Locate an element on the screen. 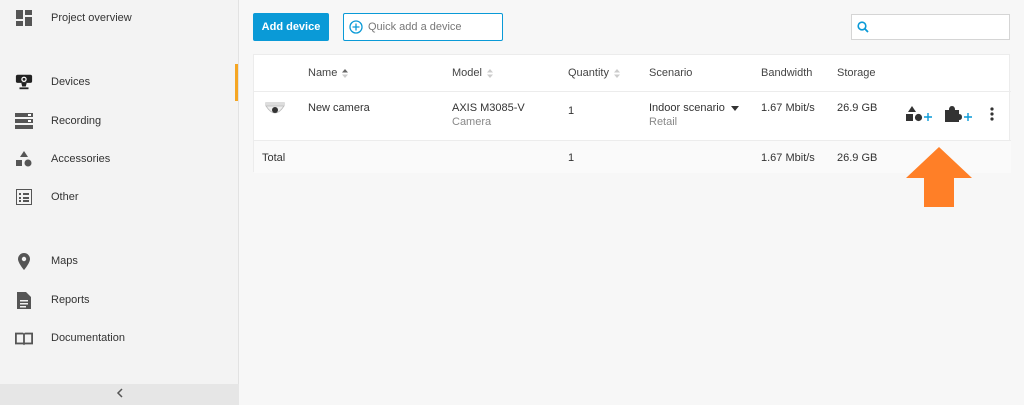  collapse-sidebar-button is located at coordinates (119, 394).